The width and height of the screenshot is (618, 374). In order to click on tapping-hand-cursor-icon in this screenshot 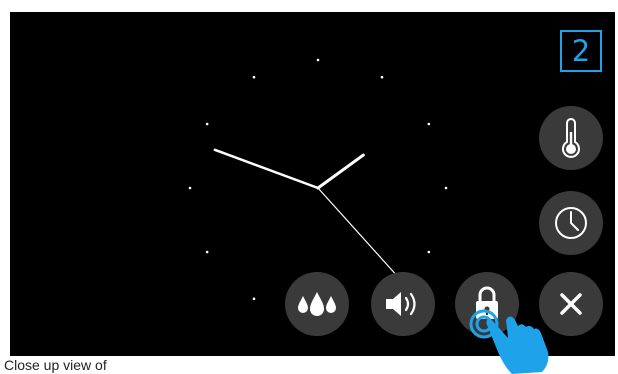, I will do `click(509, 341)`.